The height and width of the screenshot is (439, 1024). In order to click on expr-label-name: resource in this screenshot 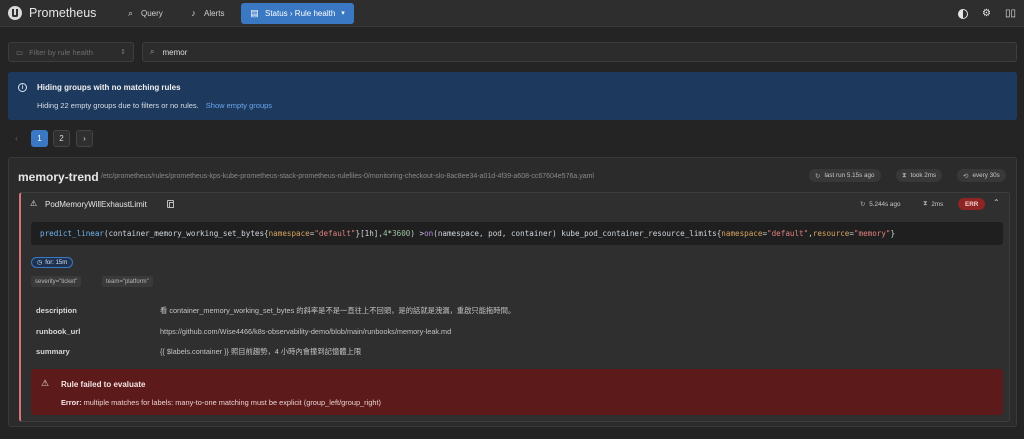, I will do `click(831, 233)`.